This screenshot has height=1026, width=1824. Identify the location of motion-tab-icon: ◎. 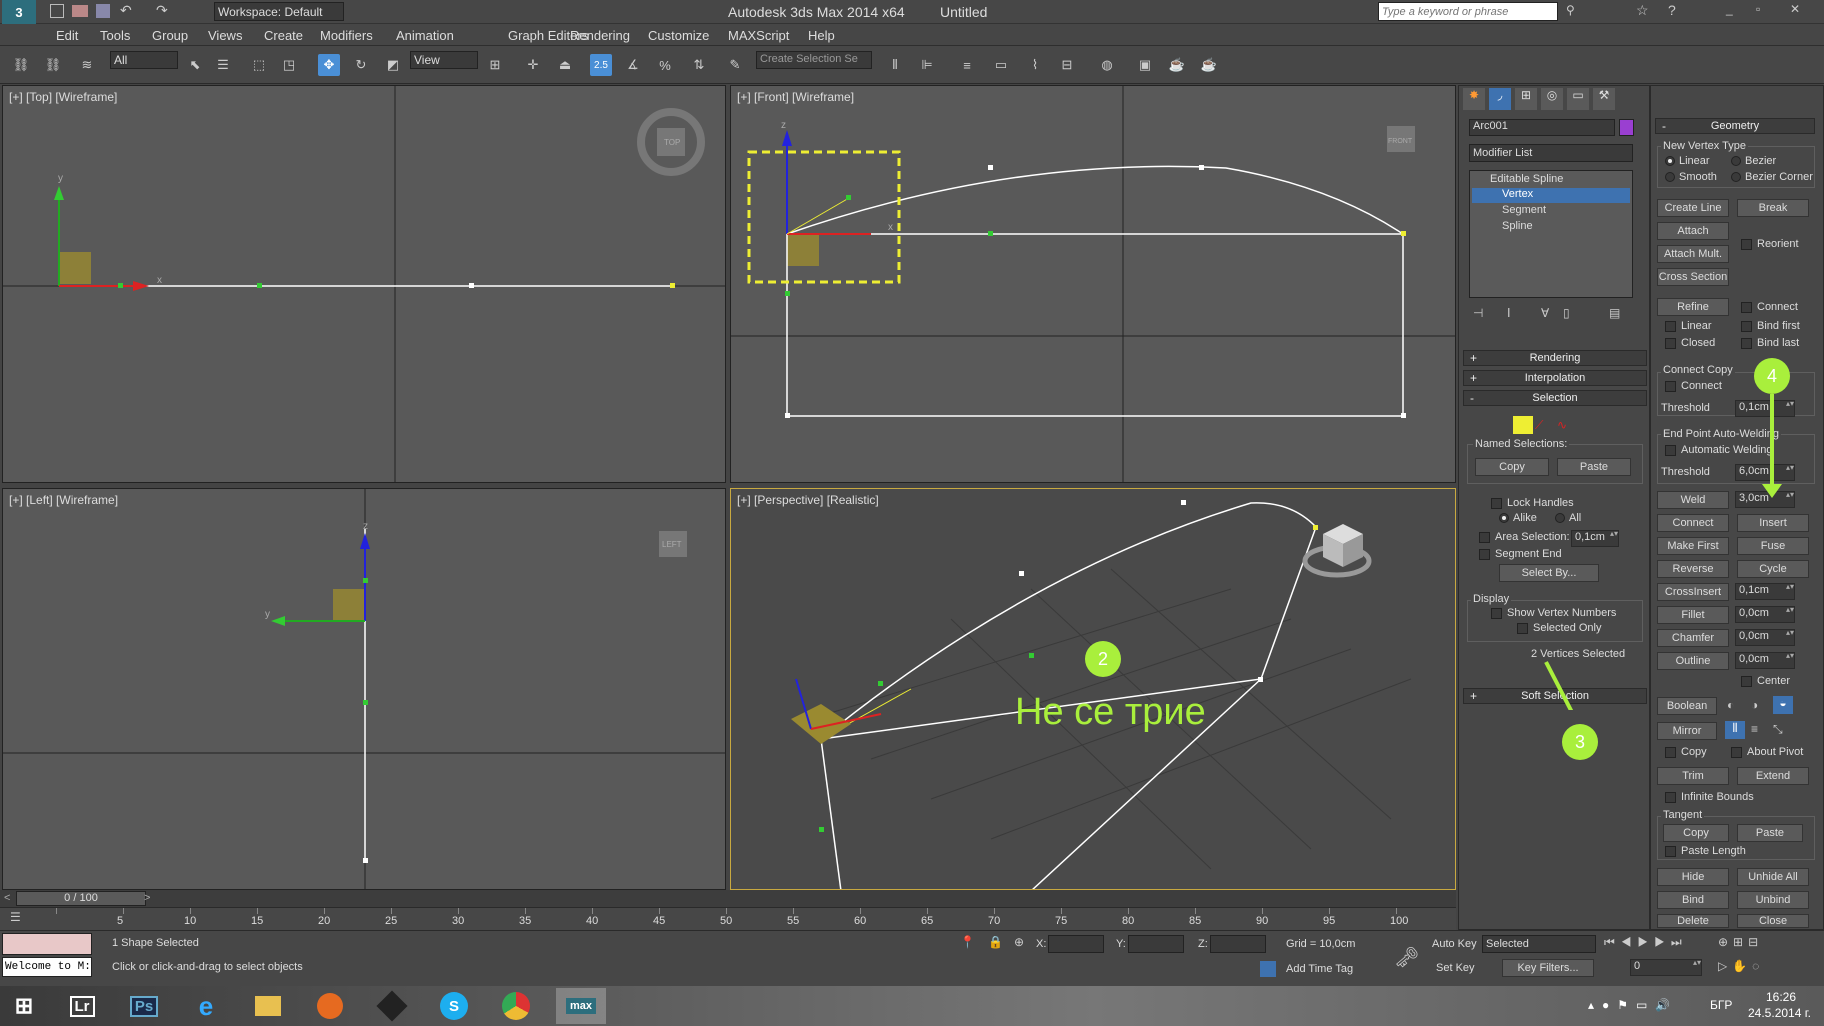
(1552, 99).